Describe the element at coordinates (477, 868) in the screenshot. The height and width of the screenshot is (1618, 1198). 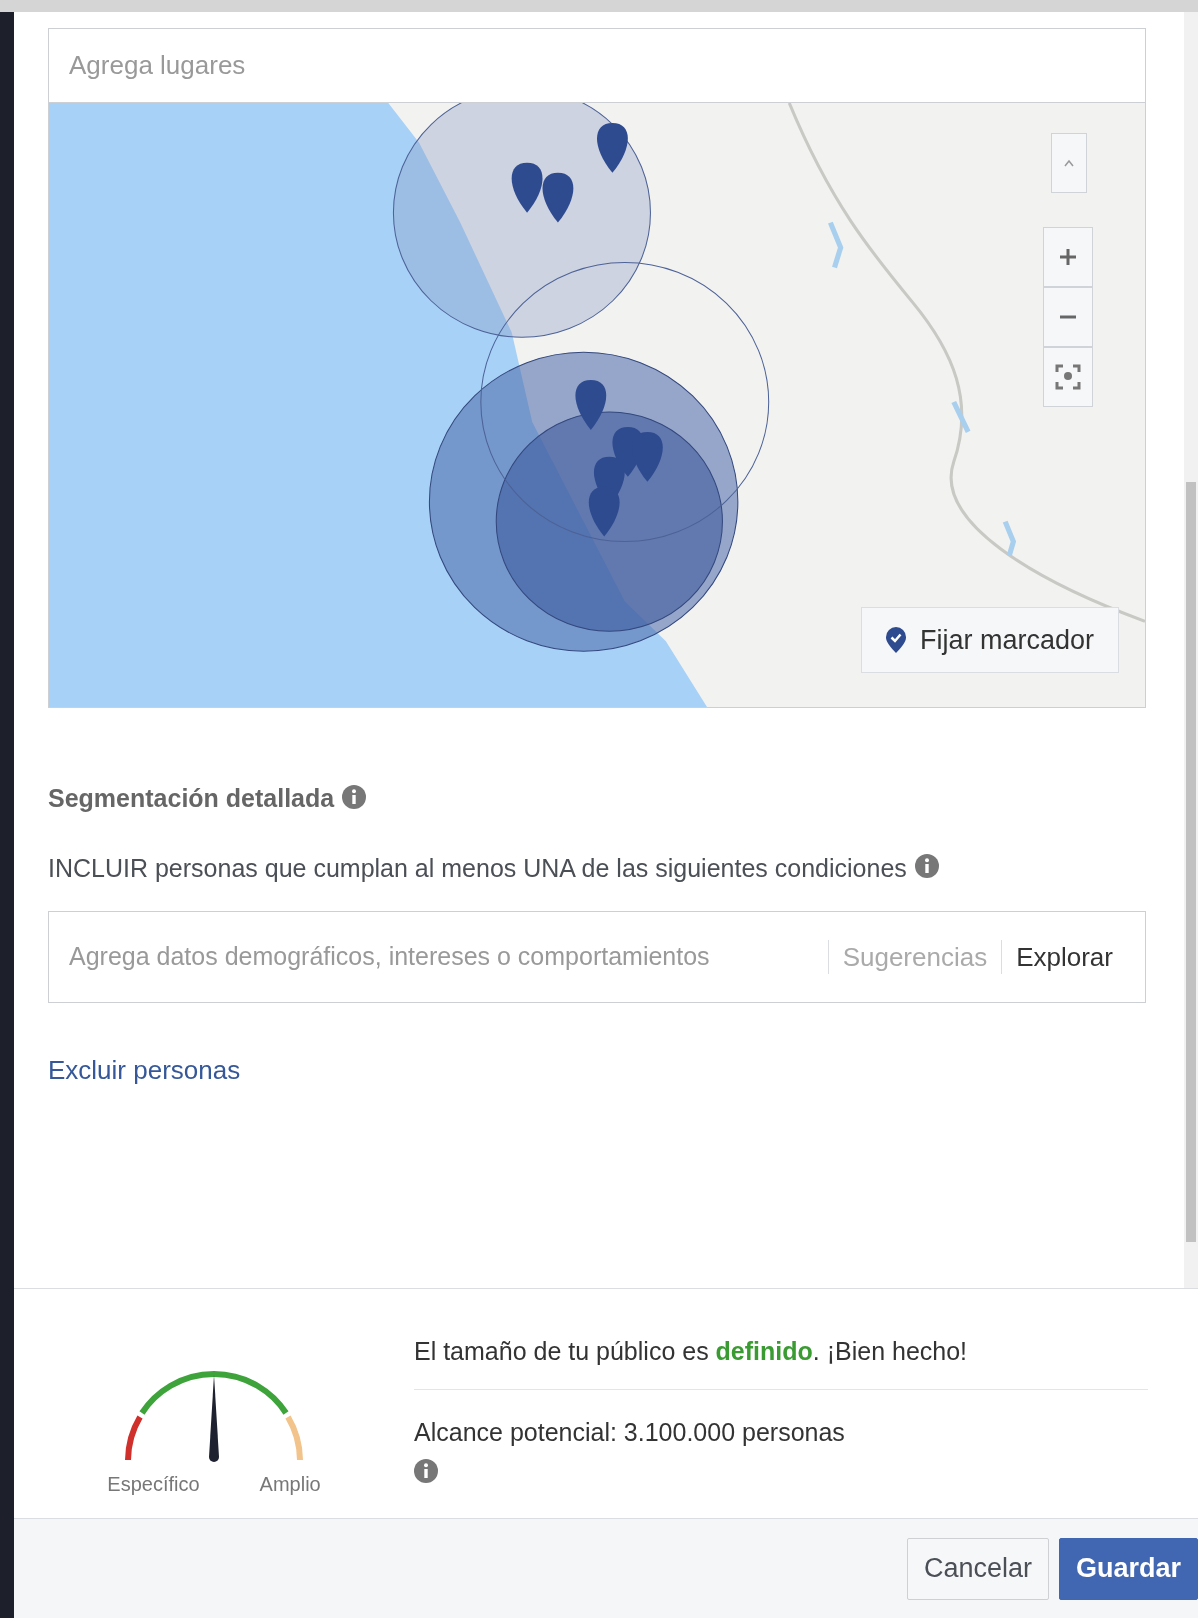
I see `include-label: INCLUIR personas que cumplan al menos UNA de las siguientes condiciones` at that location.